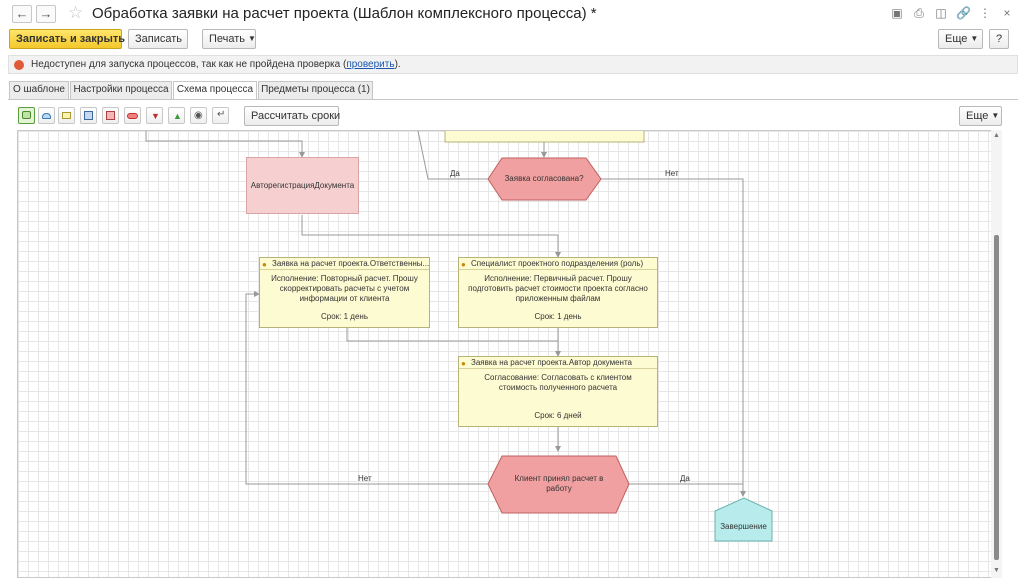 Image resolution: width=1024 pixels, height=588 pixels. I want to click on save-icon: ▣, so click(897, 13).